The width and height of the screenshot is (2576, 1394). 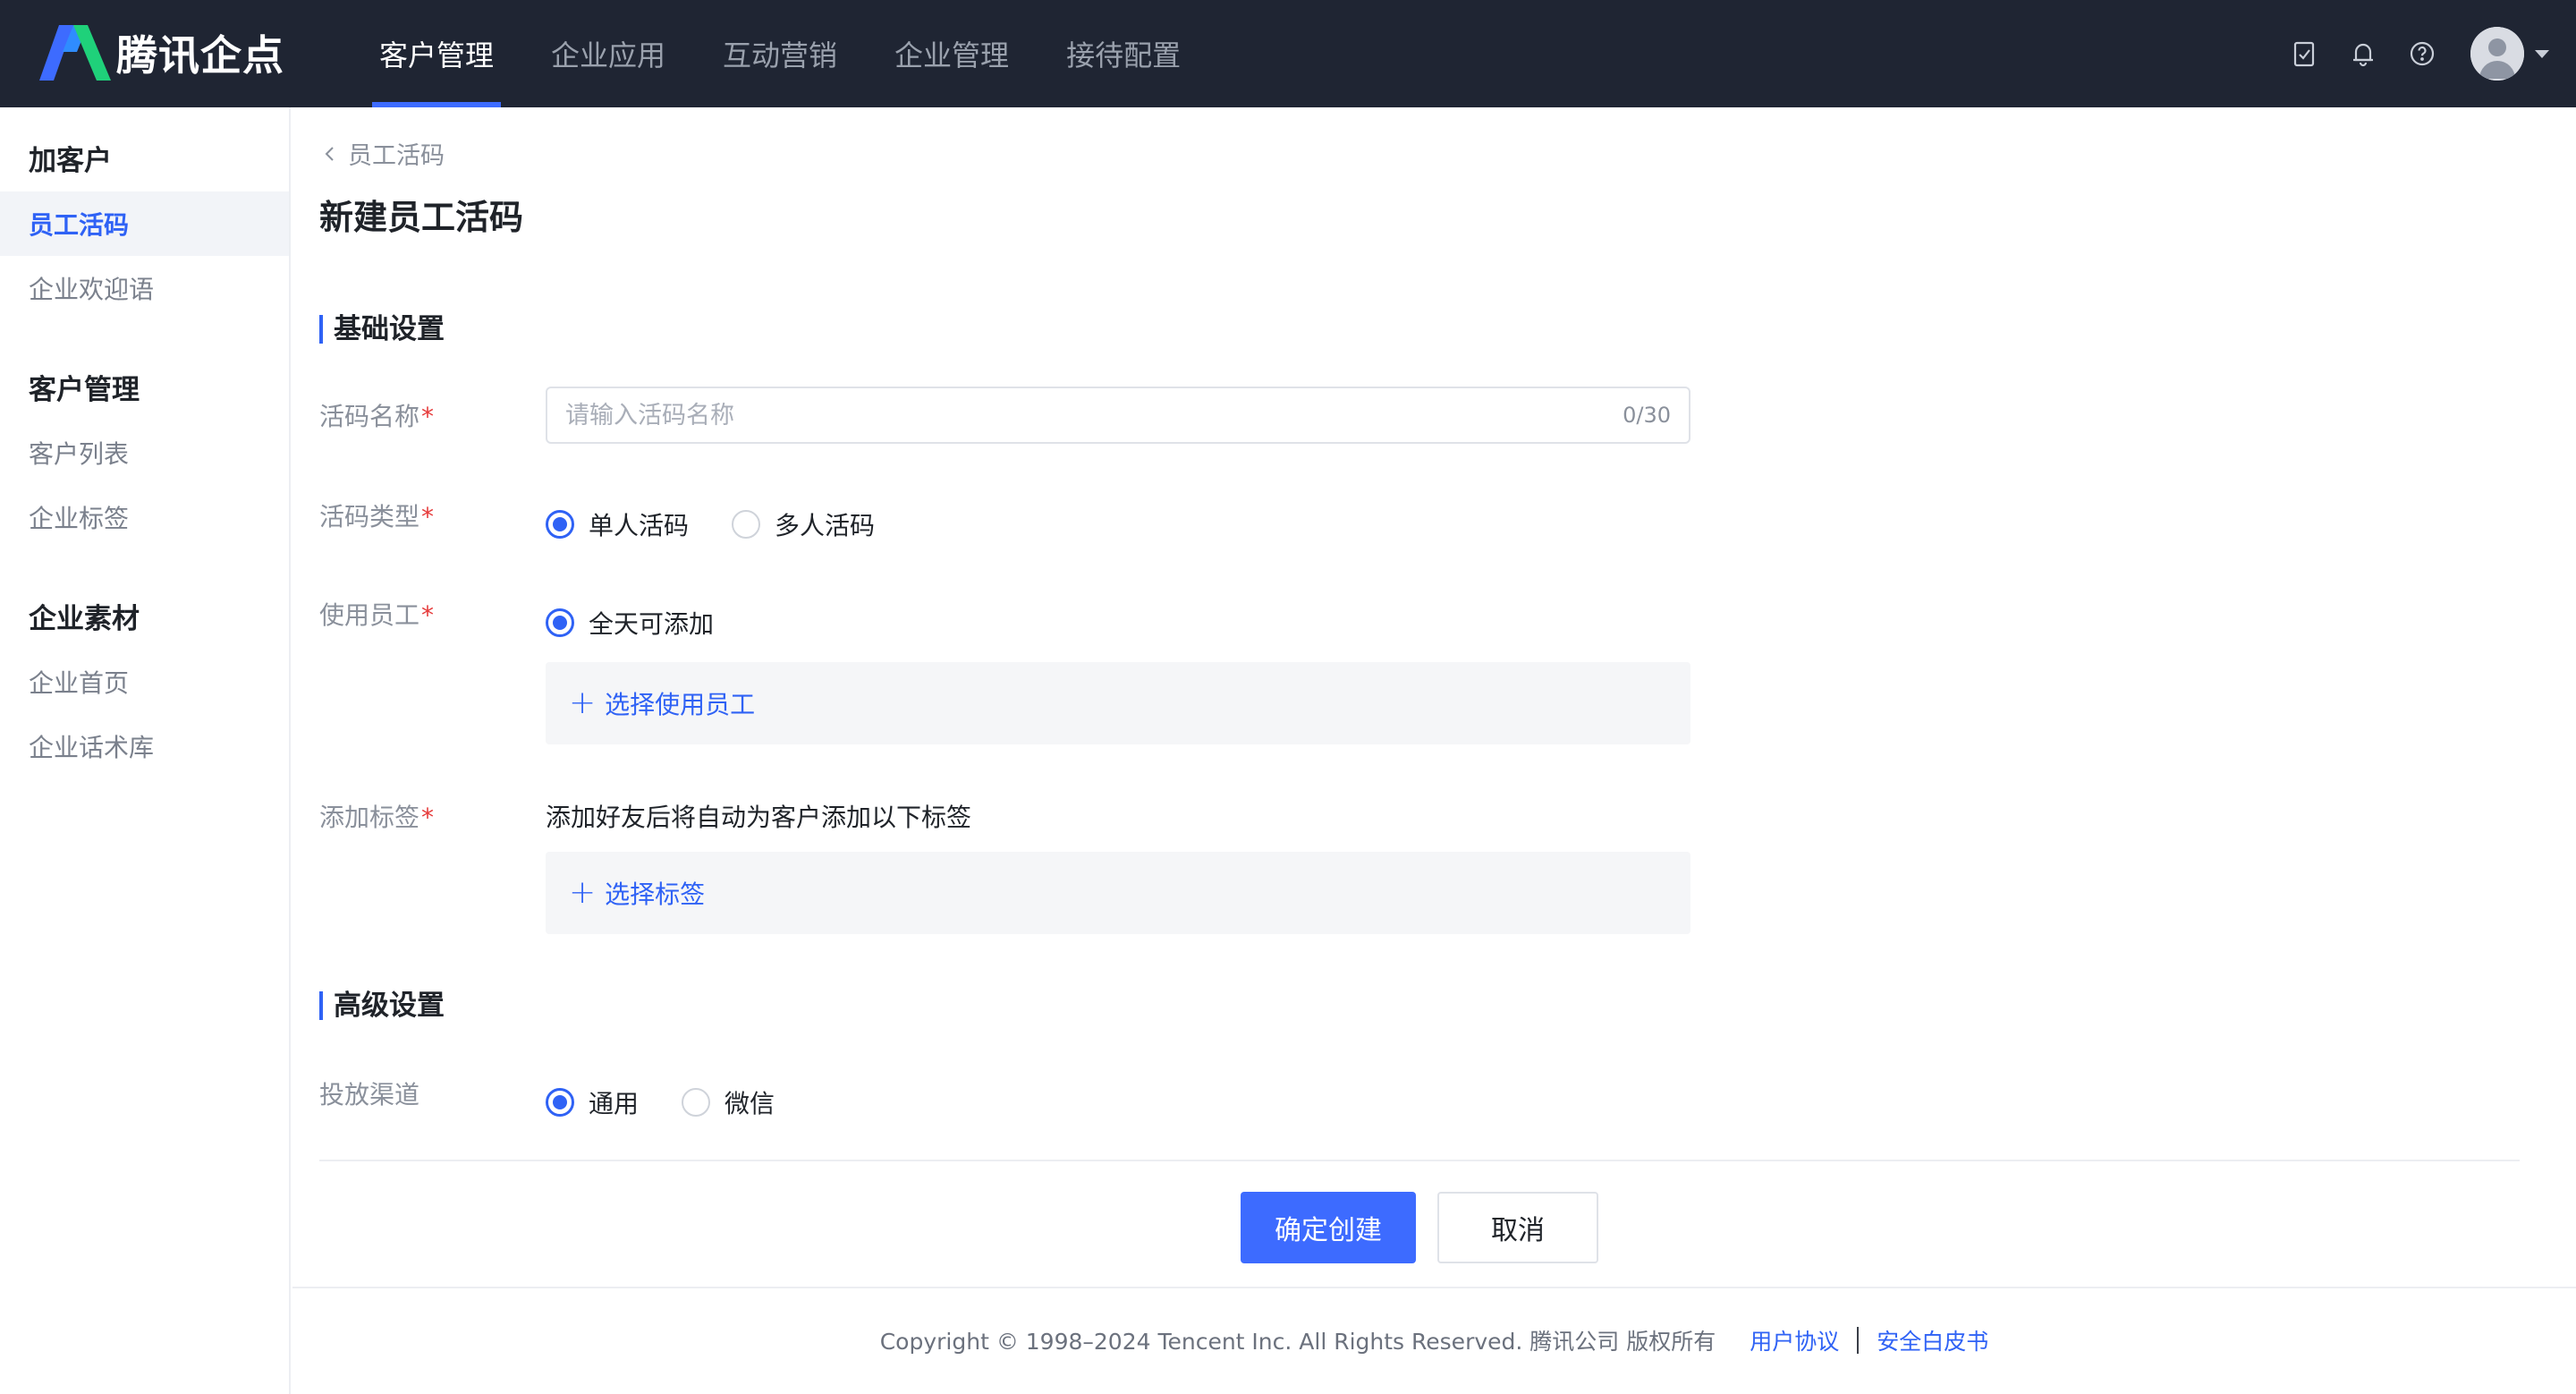 I want to click on radio-single-qrcode: 单人活码, so click(x=617, y=524).